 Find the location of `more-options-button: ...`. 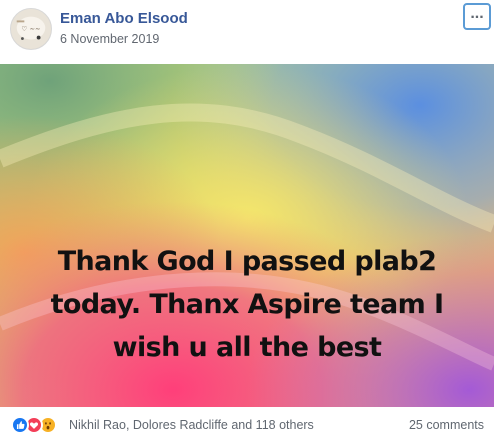

more-options-button: ... is located at coordinates (477, 16).